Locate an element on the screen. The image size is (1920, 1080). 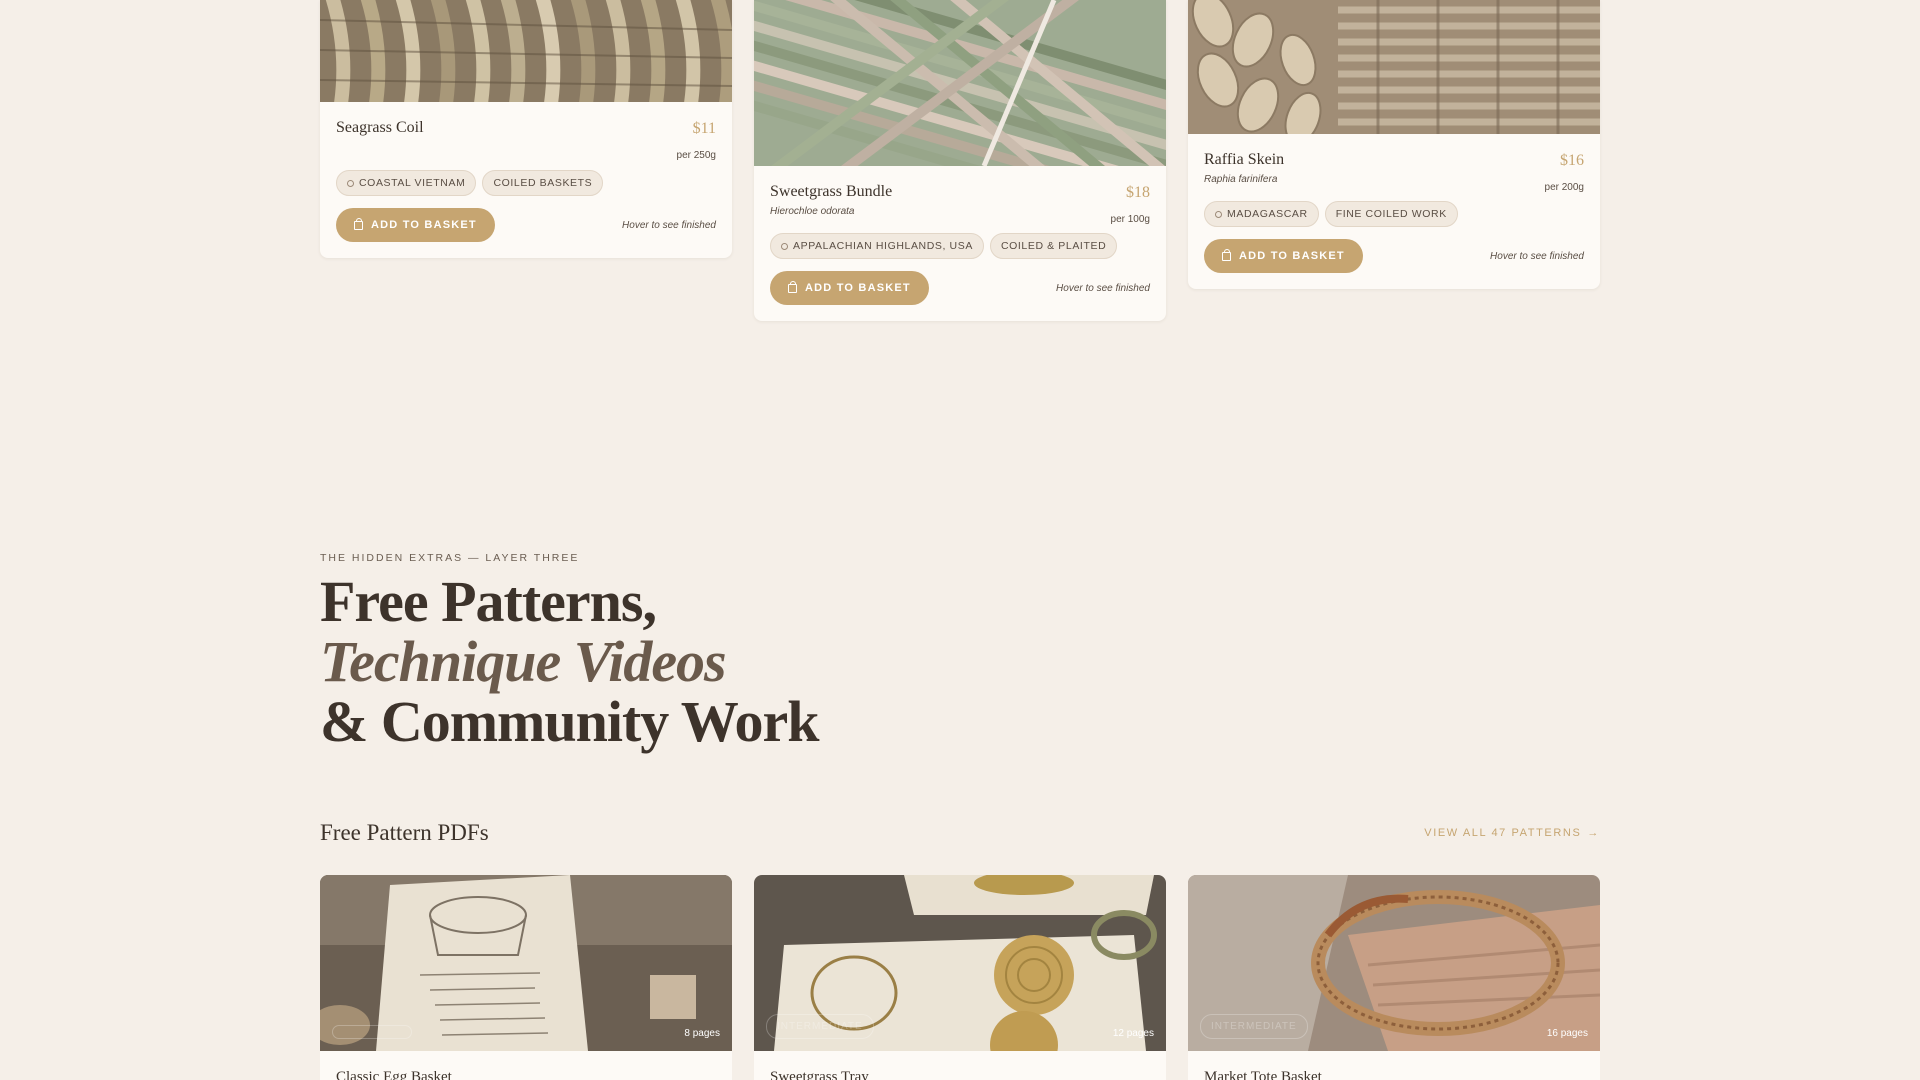
patterns-heading: Free Pattern PDFs is located at coordinates (404, 832).